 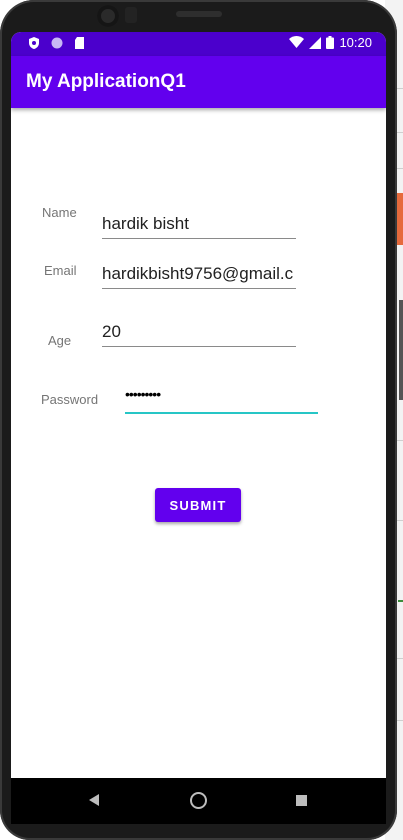 What do you see at coordinates (301, 800) in the screenshot?
I see `recents-icon` at bounding box center [301, 800].